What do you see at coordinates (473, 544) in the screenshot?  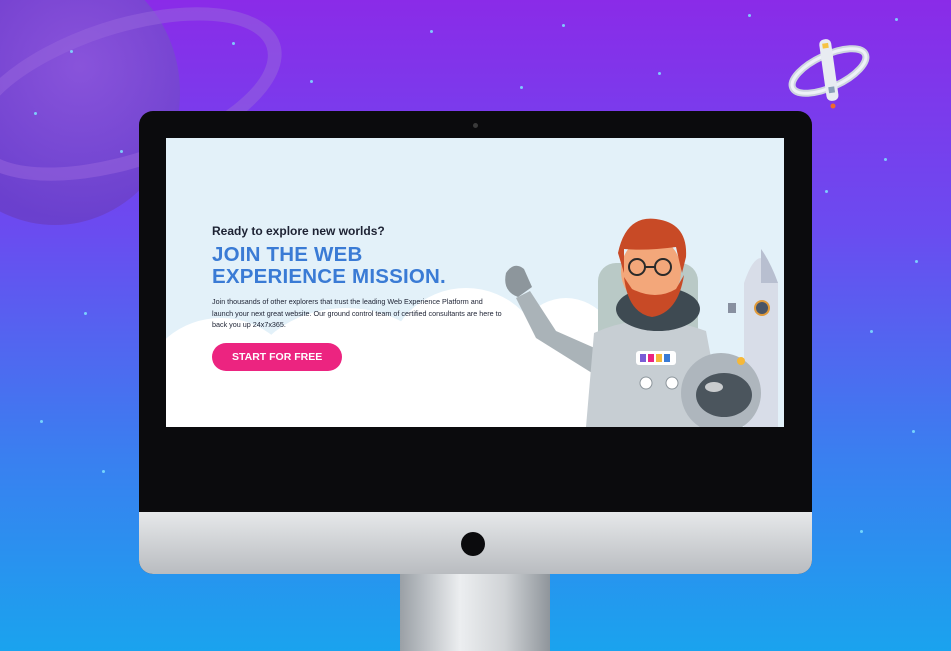 I see `apple-logo-icon` at bounding box center [473, 544].